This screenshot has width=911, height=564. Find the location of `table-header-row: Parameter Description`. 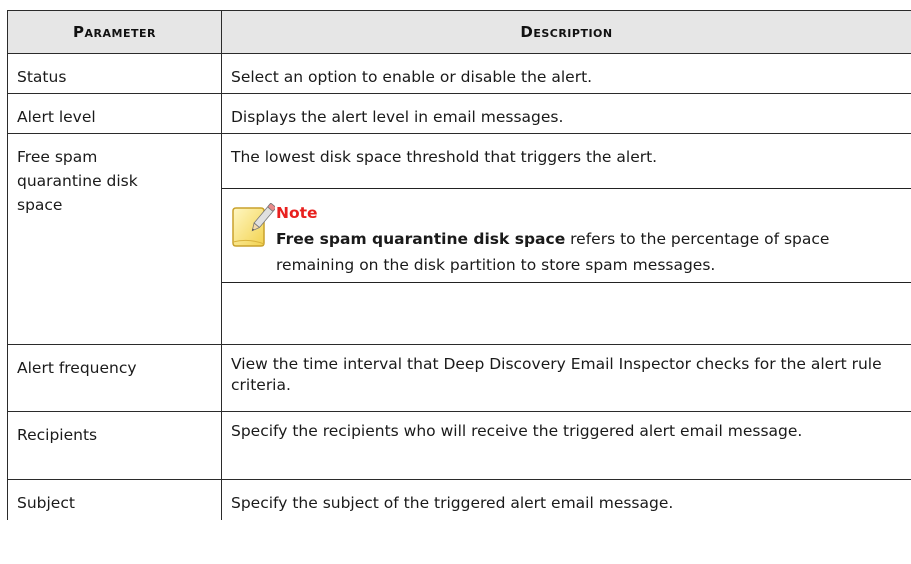

table-header-row: Parameter Description is located at coordinates (459, 32).